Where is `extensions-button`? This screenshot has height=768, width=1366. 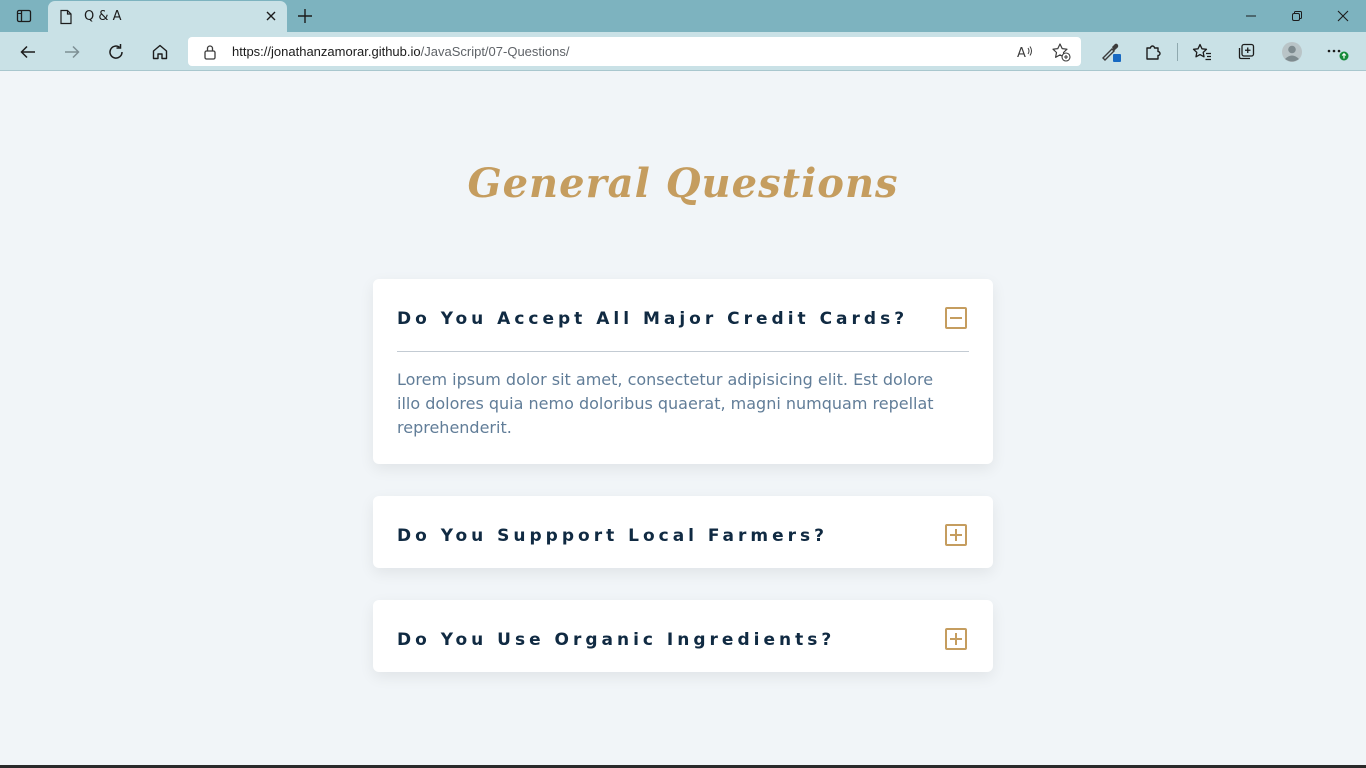 extensions-button is located at coordinates (1153, 52).